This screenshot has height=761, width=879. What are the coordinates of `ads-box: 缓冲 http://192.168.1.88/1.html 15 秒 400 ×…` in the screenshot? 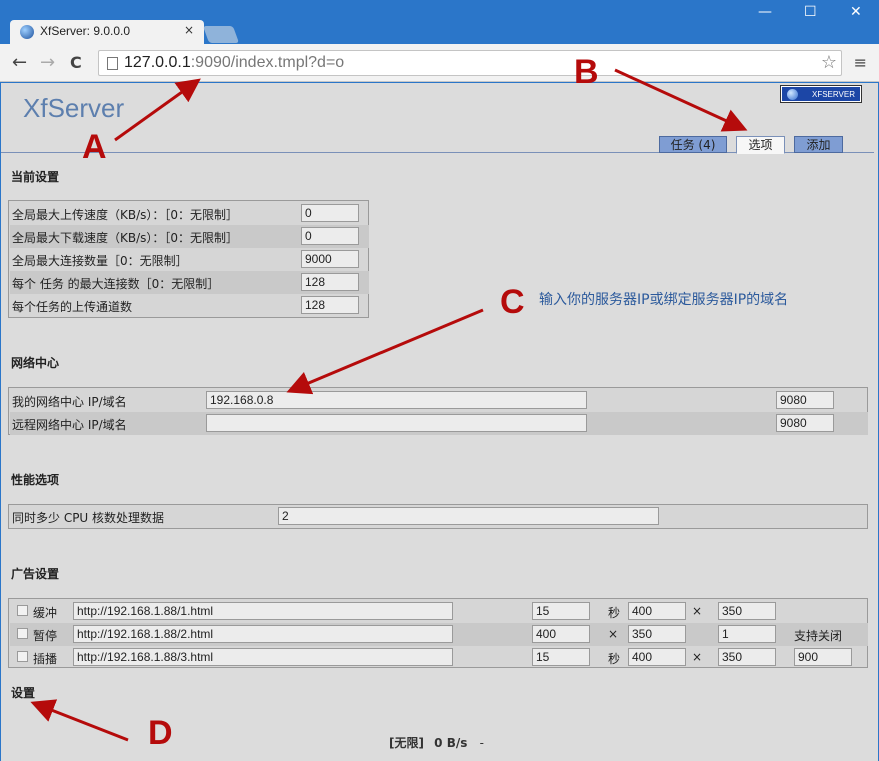 It's located at (438, 633).